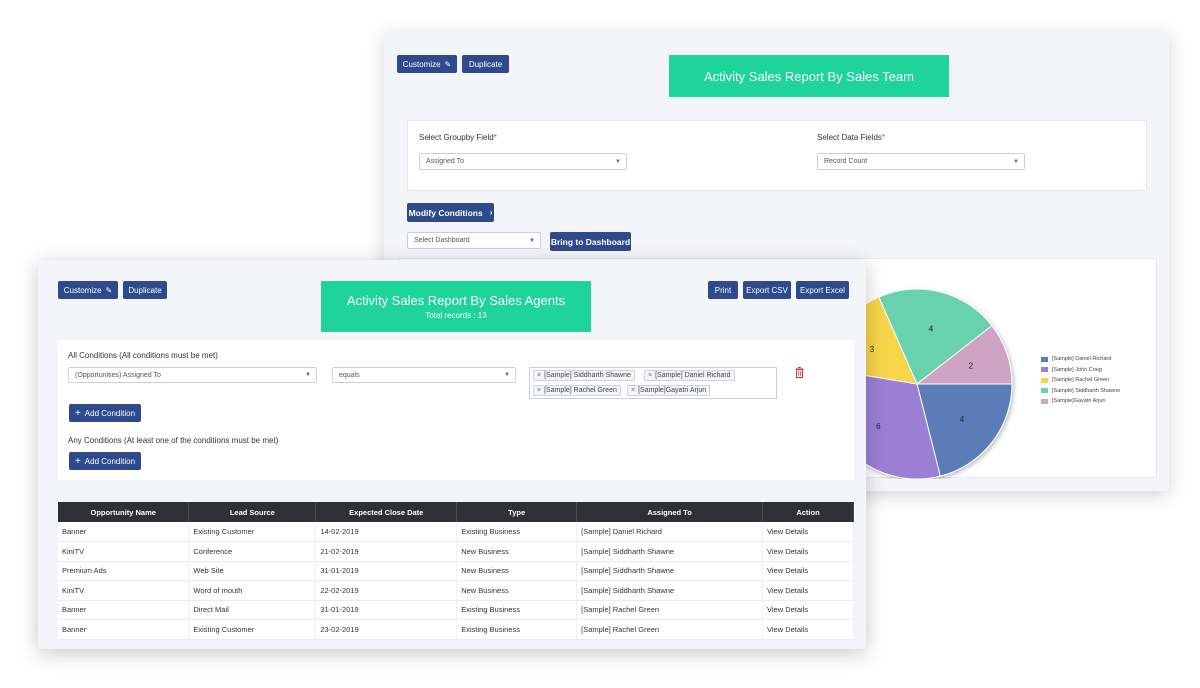 This screenshot has height=688, width=1200. Describe the element at coordinates (669, 512) in the screenshot. I see `column-header: Assigned To` at that location.